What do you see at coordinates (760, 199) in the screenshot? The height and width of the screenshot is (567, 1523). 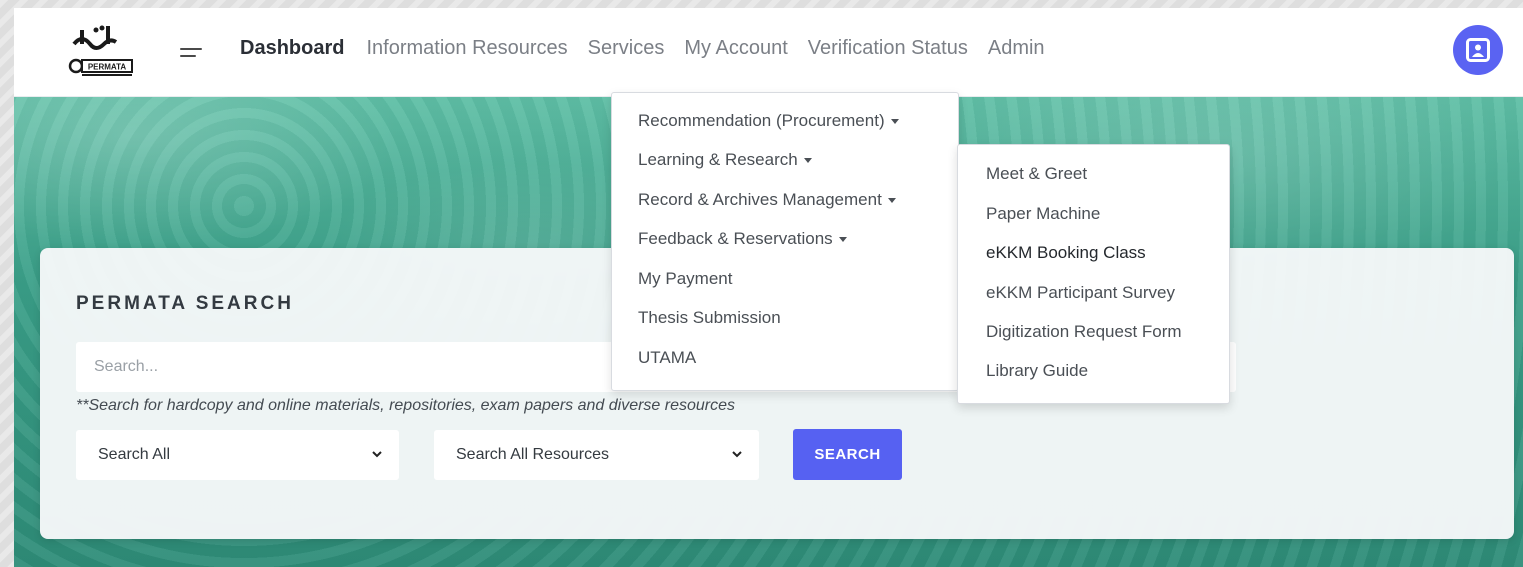 I see `menu-item-label: Record & Archives Management` at bounding box center [760, 199].